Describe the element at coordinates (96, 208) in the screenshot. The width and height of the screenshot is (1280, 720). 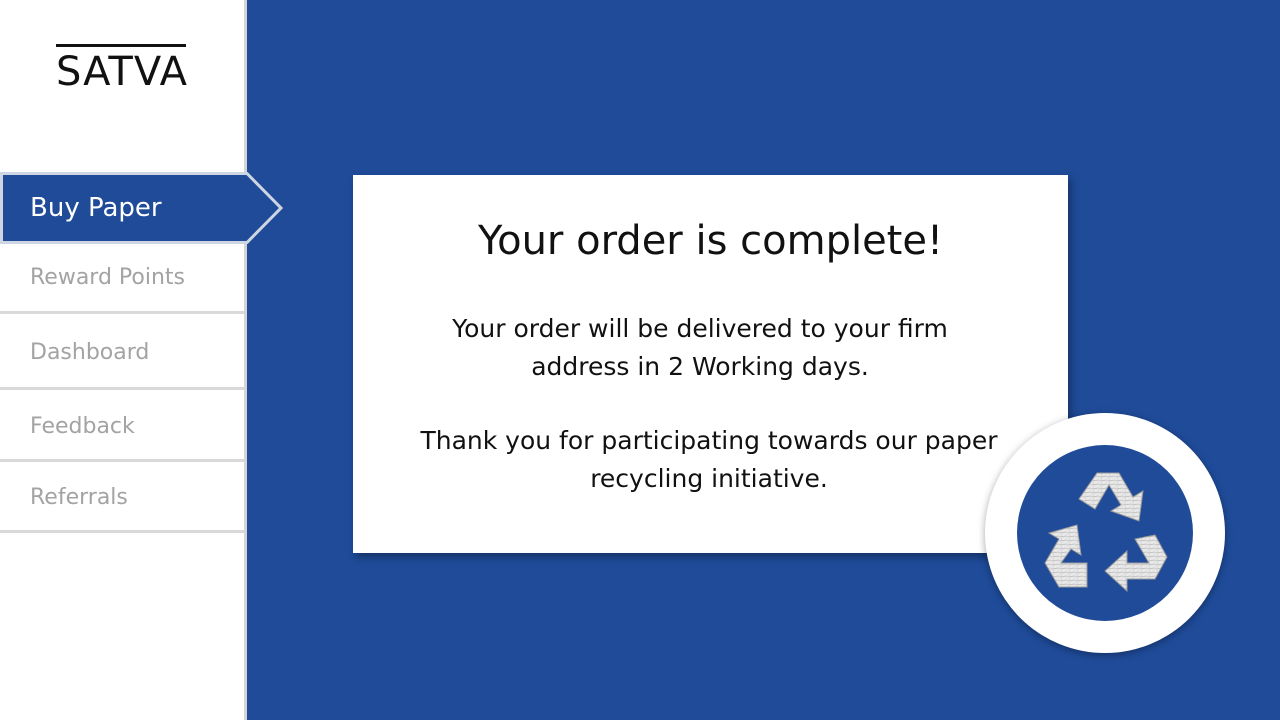
I see `sidebar-item-label: Buy Paper` at that location.